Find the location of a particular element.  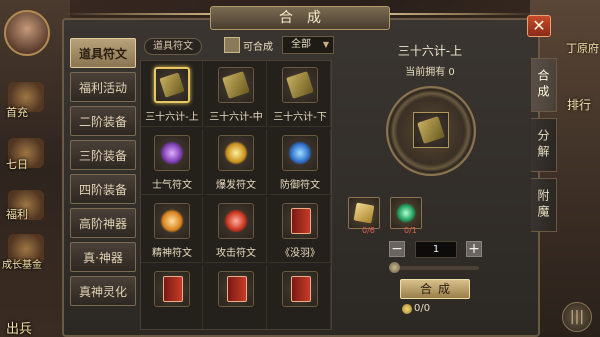

gem-material-icon is located at coordinates (406, 213).